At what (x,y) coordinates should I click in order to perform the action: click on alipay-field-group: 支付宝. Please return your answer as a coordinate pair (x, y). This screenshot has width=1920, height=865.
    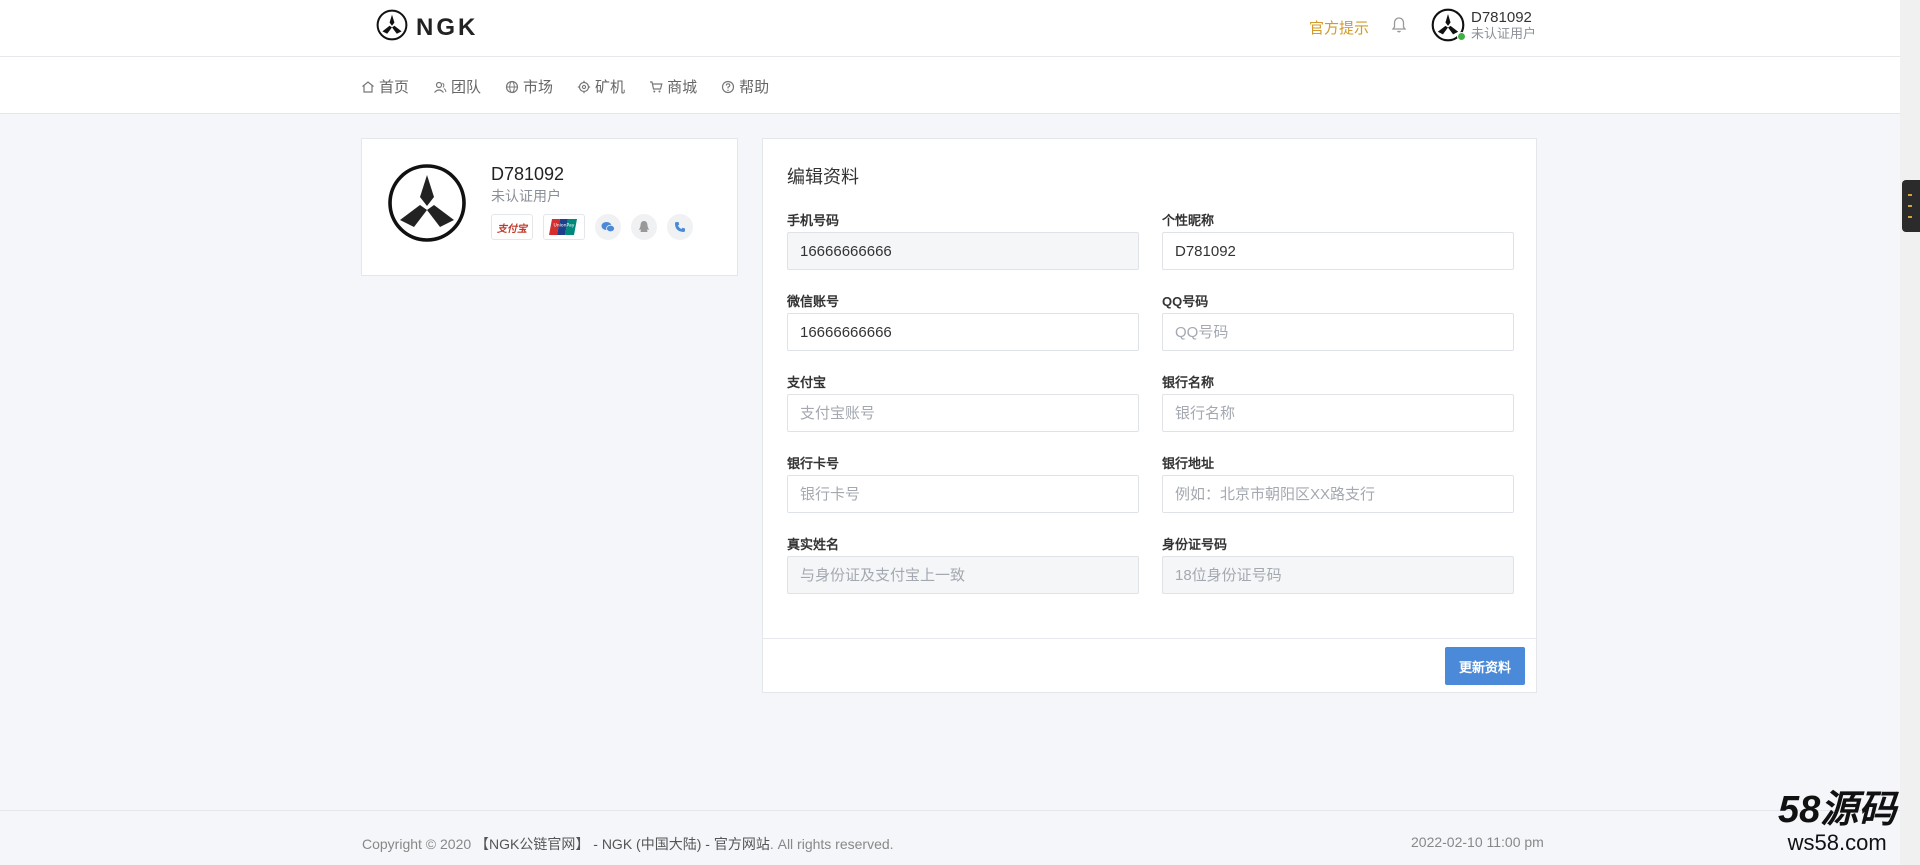
    Looking at the image, I should click on (963, 402).